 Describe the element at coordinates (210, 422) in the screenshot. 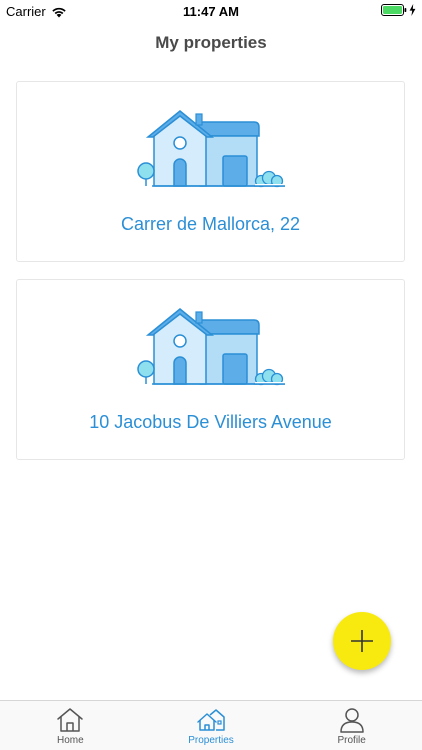

I see `property-address: 10 Jacobus De Villiers Avenue` at that location.